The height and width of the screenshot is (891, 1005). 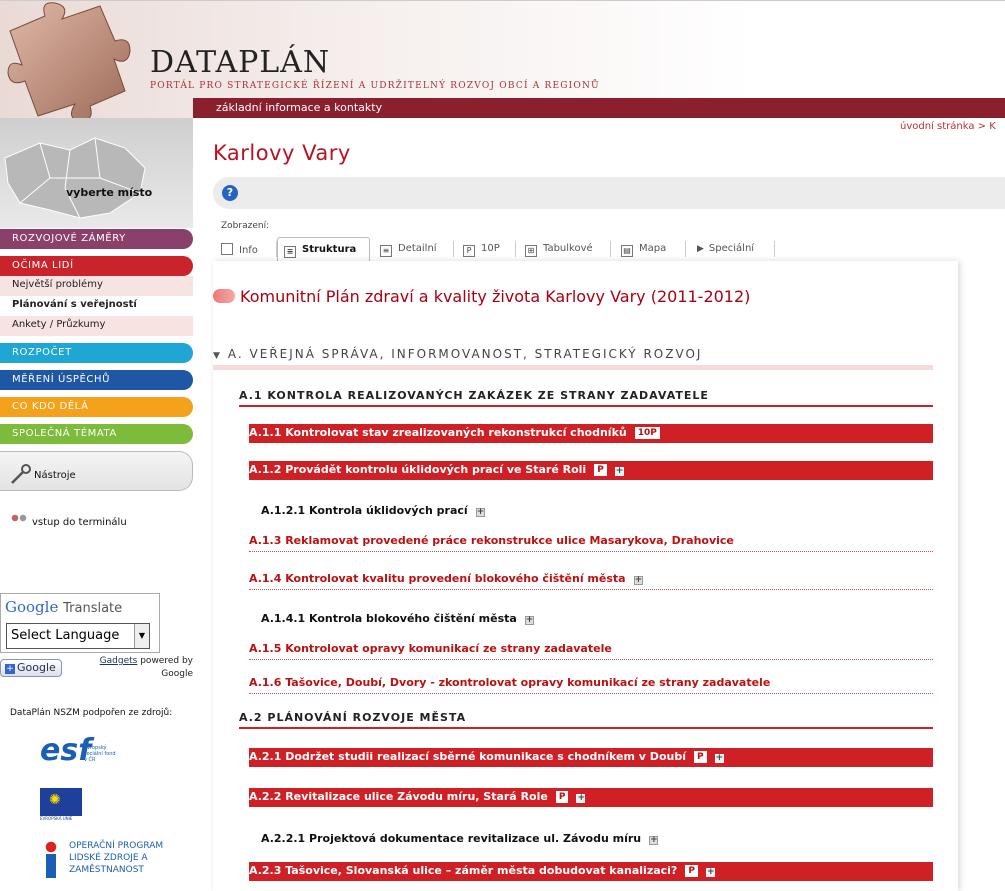 I want to click on nav-sub-planovani: Plánování s veřejností, so click(x=96, y=306).